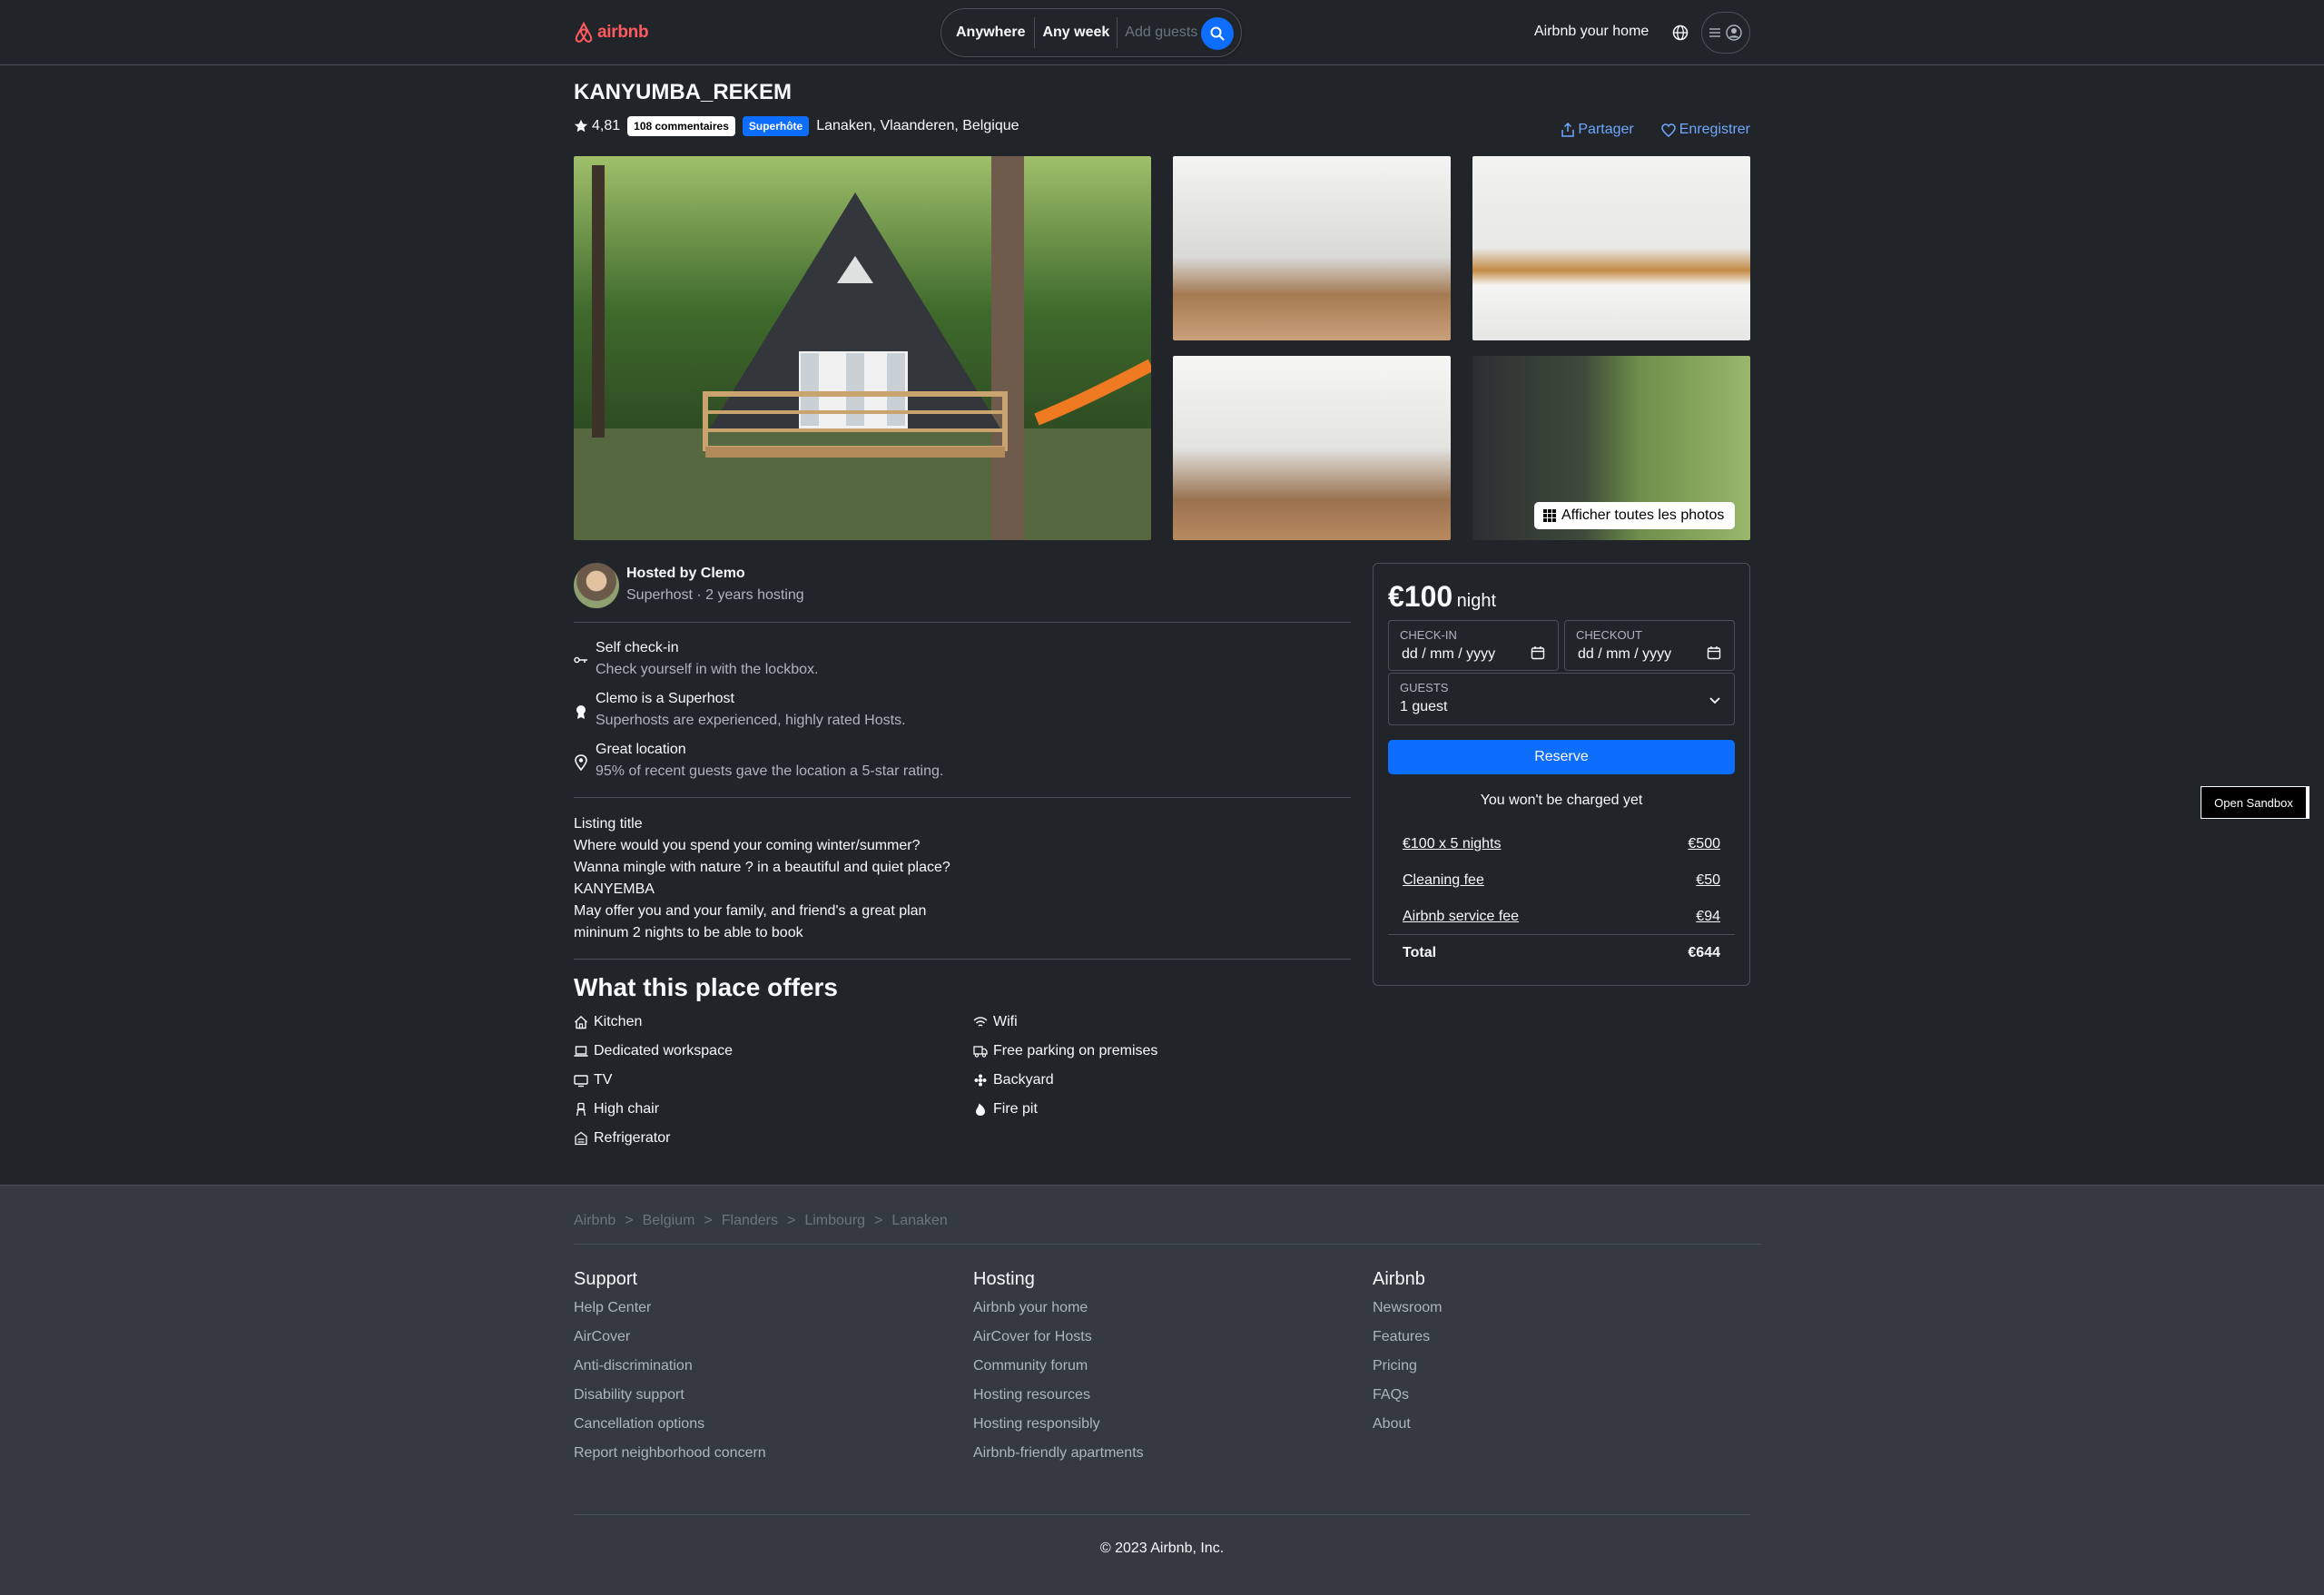  Describe the element at coordinates (1704, 952) in the screenshot. I see `total-amount: €644` at that location.